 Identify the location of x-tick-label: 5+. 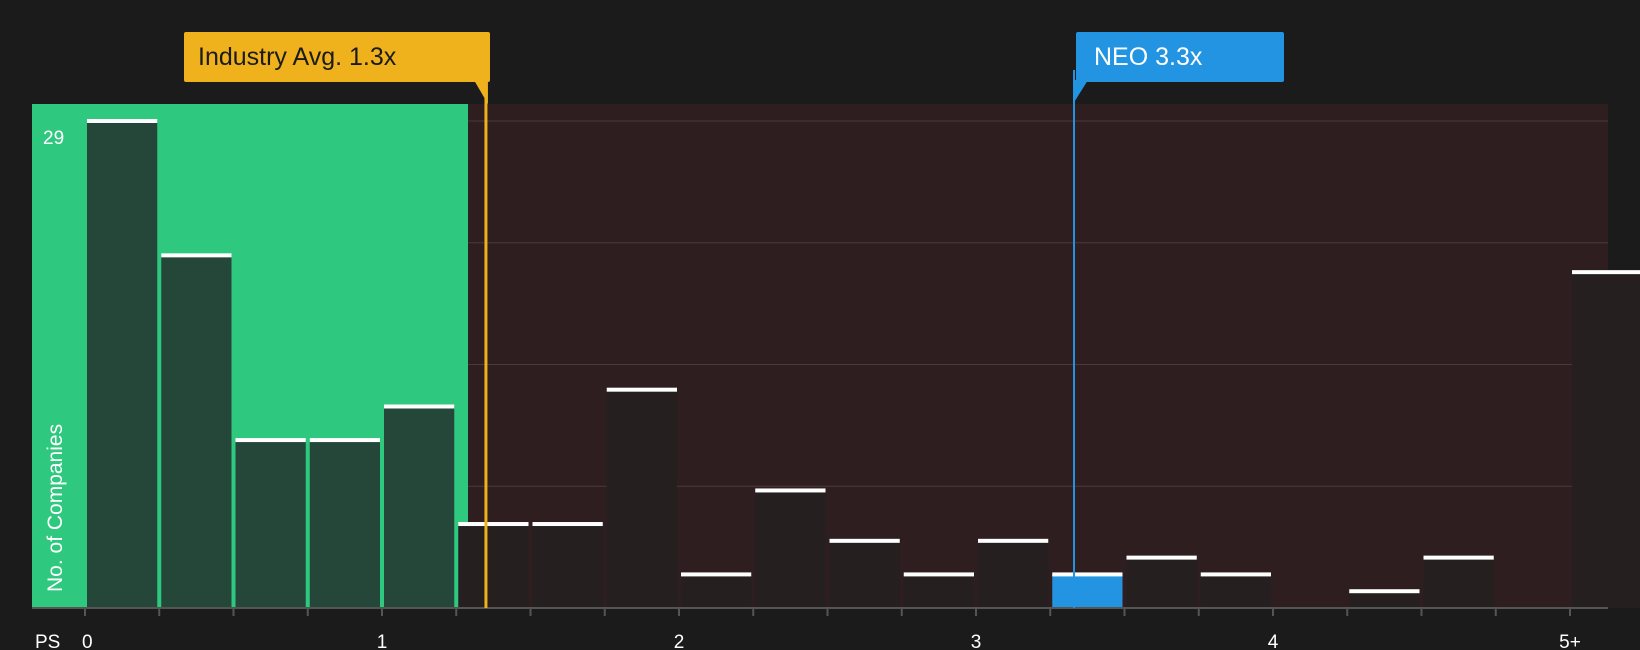
(1570, 641).